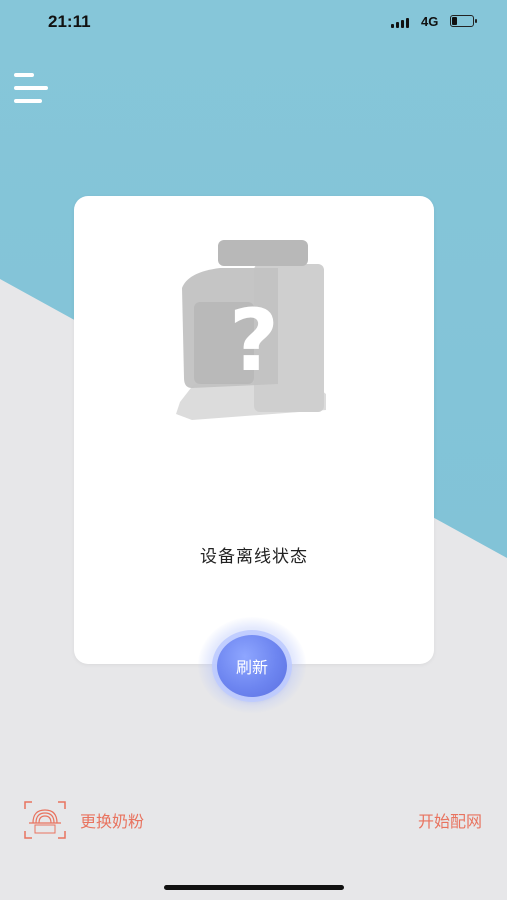 This screenshot has height=900, width=507. What do you see at coordinates (254, 557) in the screenshot?
I see `device-status: 设备离线状态` at bounding box center [254, 557].